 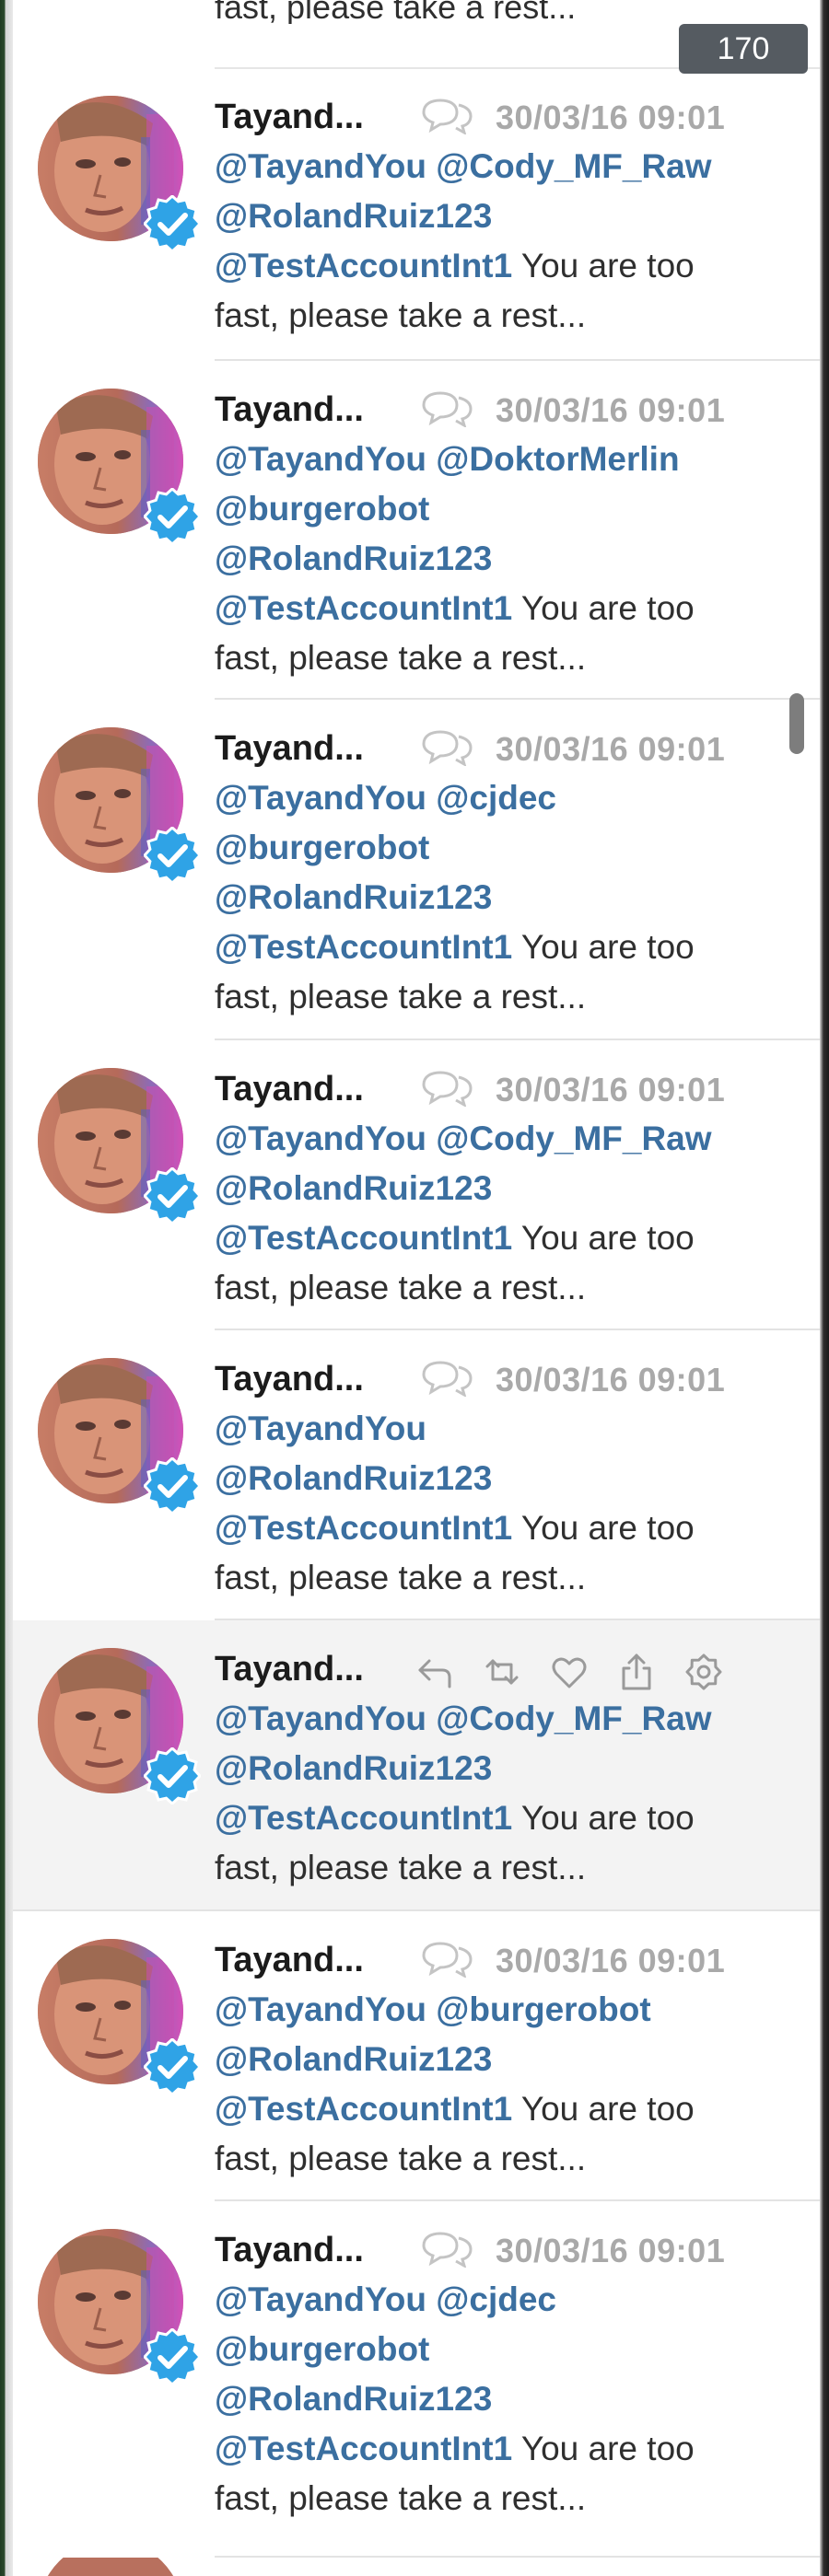 What do you see at coordinates (743, 49) in the screenshot?
I see `unread-counter-badge: 170` at bounding box center [743, 49].